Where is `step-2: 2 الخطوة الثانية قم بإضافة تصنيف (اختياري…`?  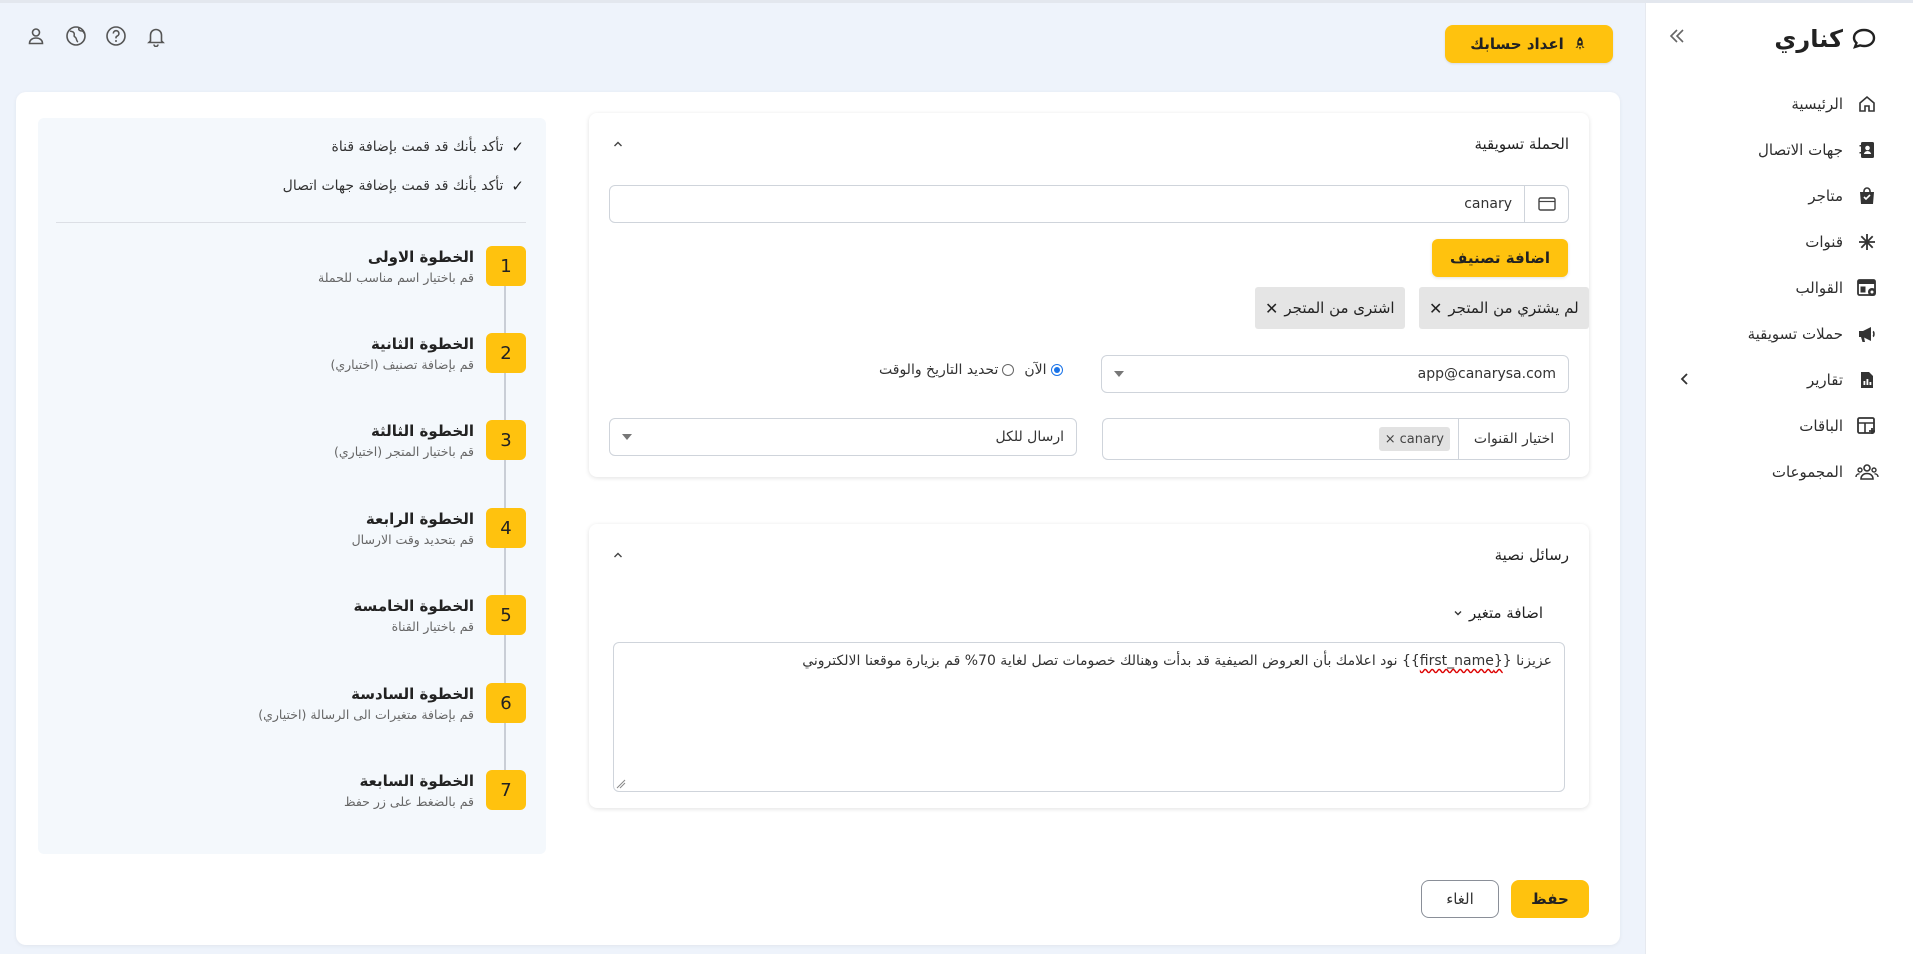
step-2: 2 الخطوة الثانية قم بإضافة تصنيف (اختياري… is located at coordinates (428, 363).